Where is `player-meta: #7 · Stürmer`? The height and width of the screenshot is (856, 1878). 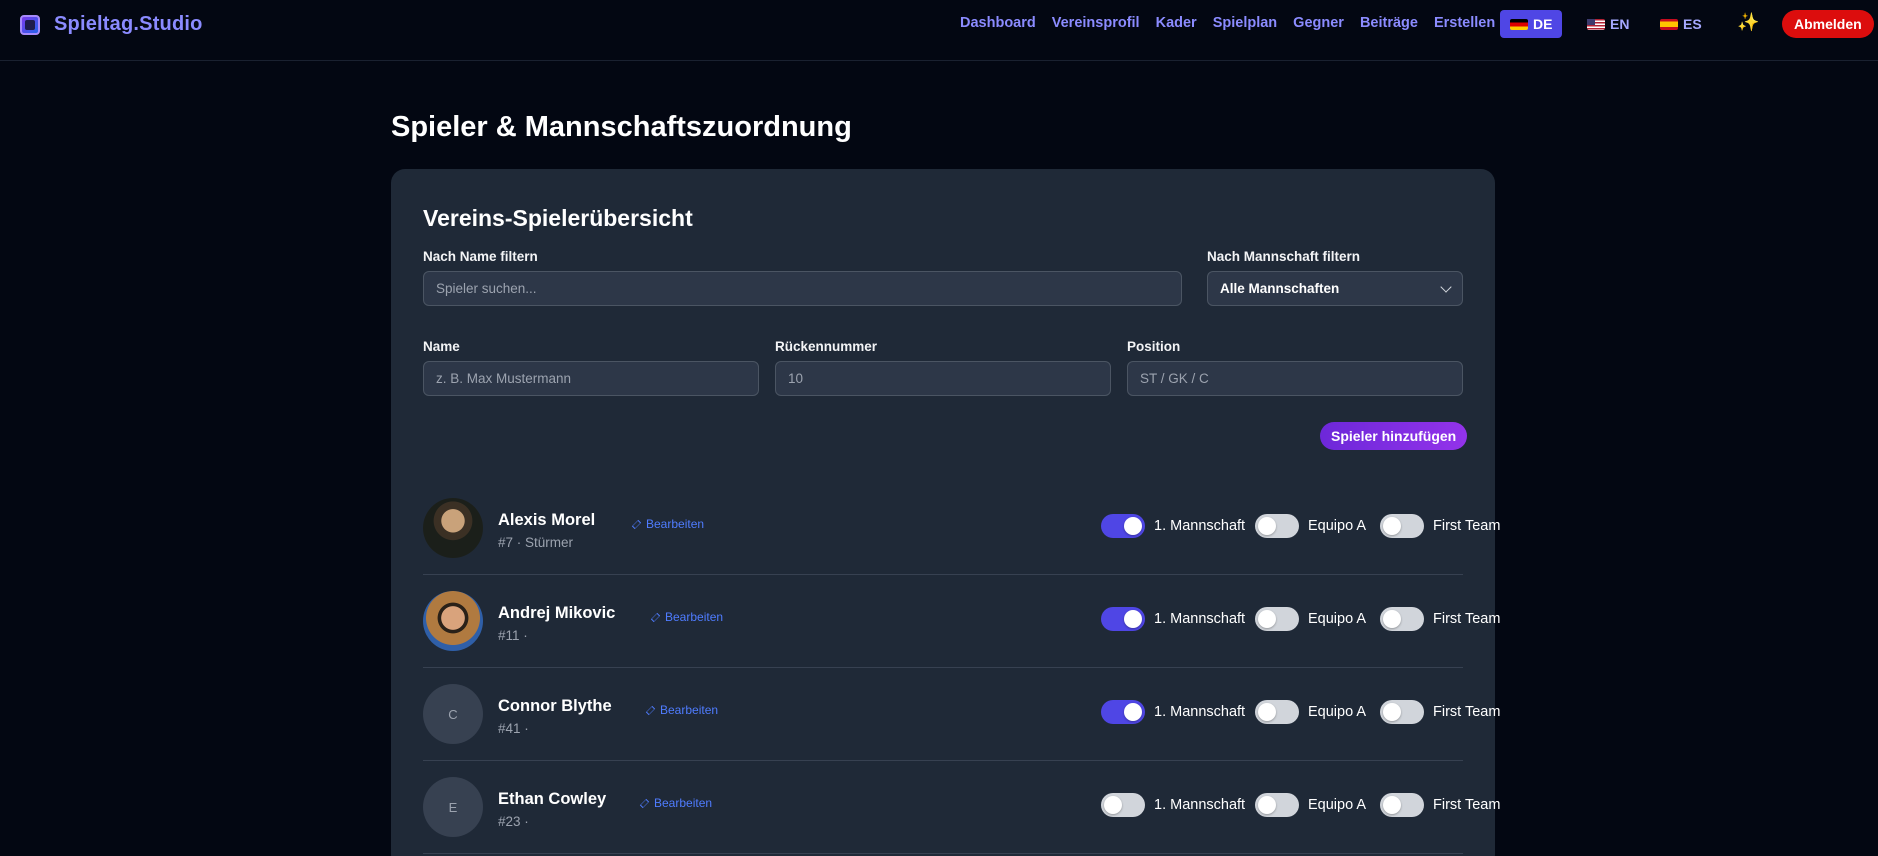 player-meta: #7 · Stürmer is located at coordinates (536, 542).